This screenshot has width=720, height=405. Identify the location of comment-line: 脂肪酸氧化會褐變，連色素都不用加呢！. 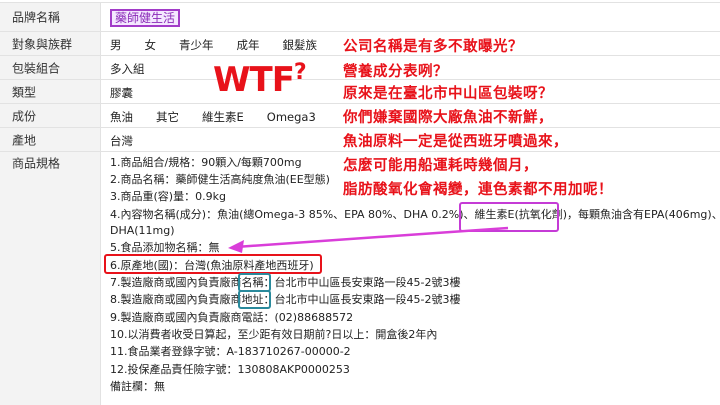
(478, 190).